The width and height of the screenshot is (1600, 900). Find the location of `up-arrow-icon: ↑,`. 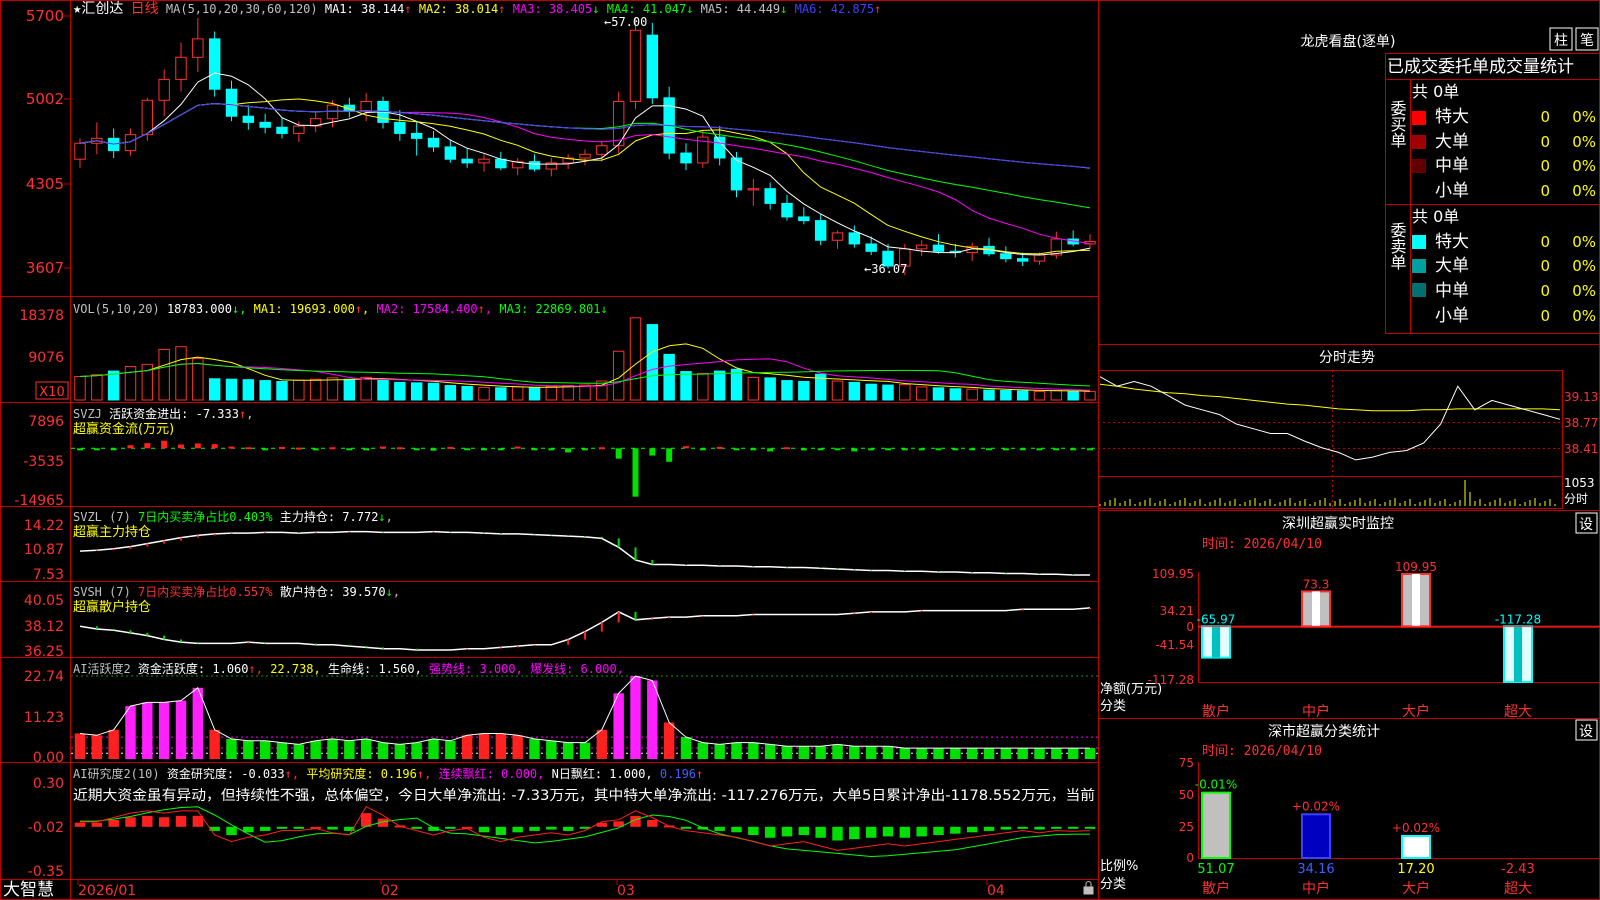

up-arrow-icon: ↑, is located at coordinates (424, 774).